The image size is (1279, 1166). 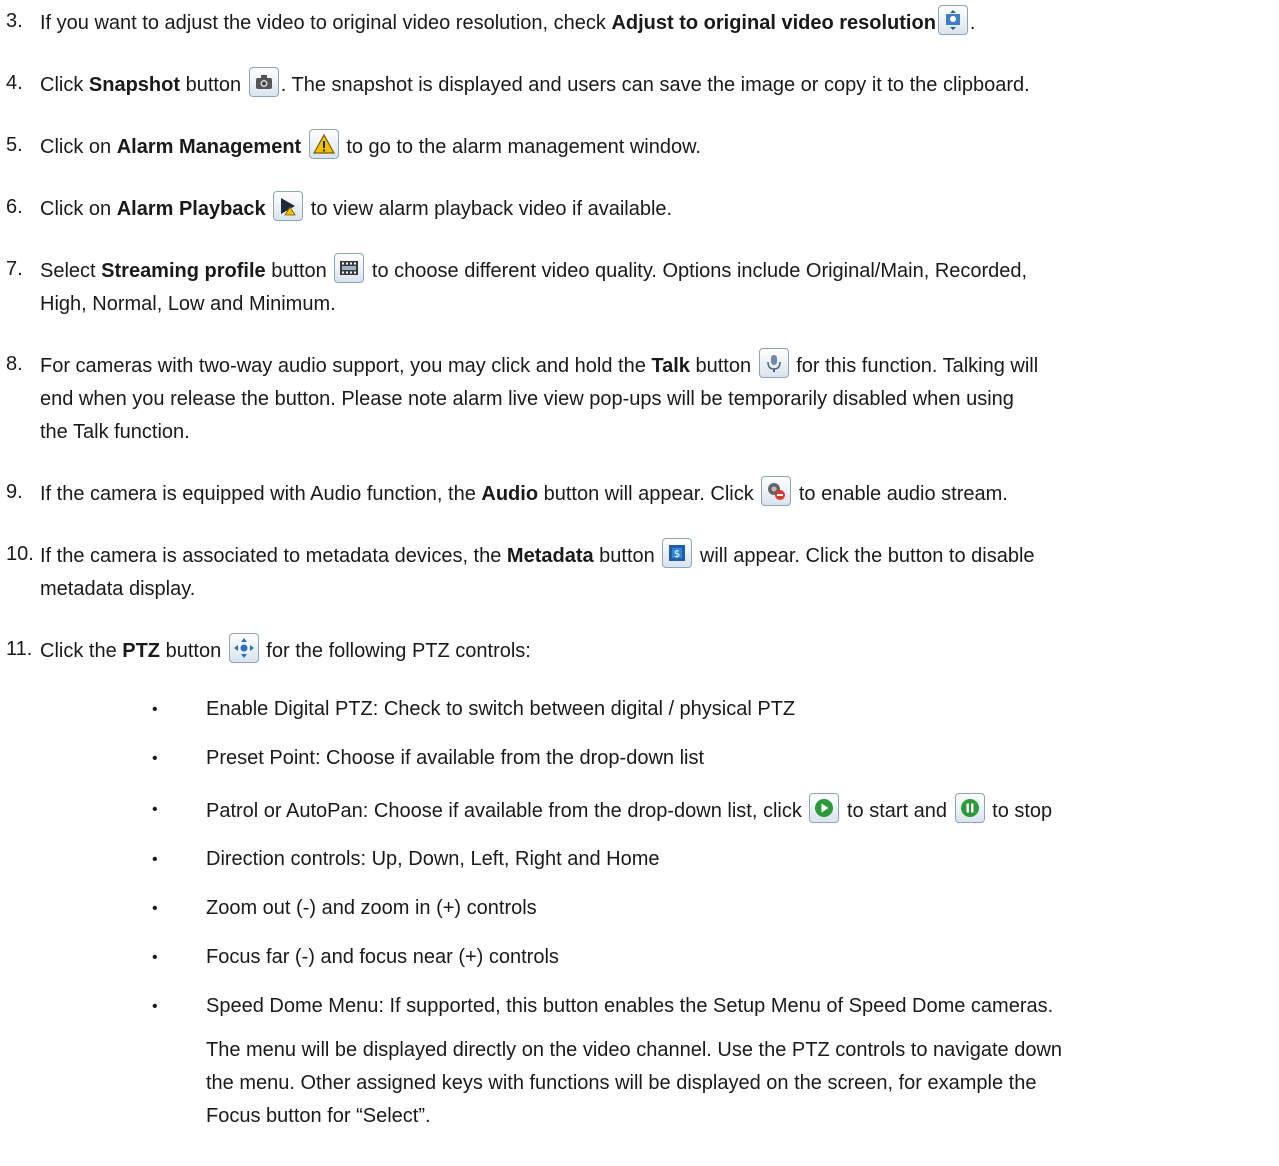 I want to click on microphone-icon, so click(x=773, y=363).